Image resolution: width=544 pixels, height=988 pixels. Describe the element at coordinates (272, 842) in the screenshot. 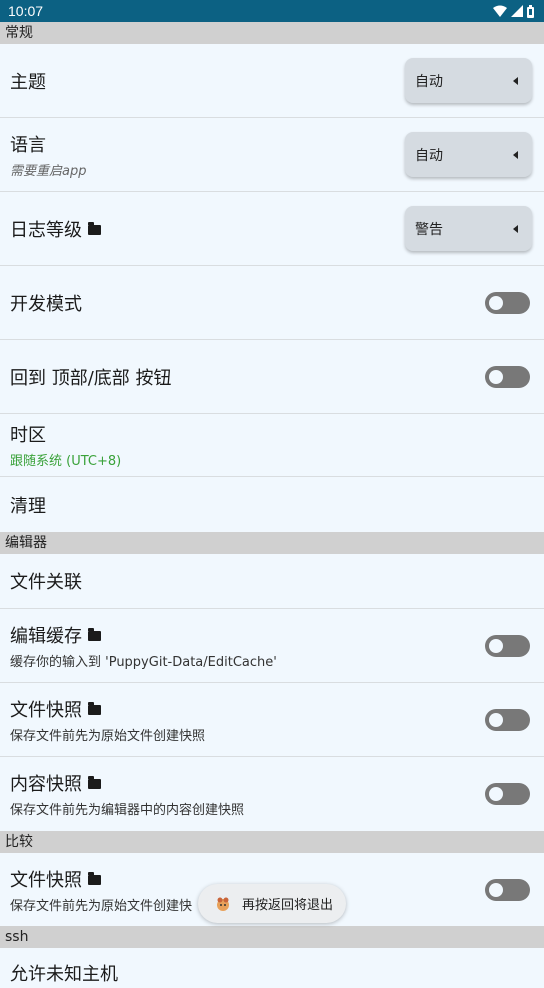

I see `section-header-compare: 比较` at that location.